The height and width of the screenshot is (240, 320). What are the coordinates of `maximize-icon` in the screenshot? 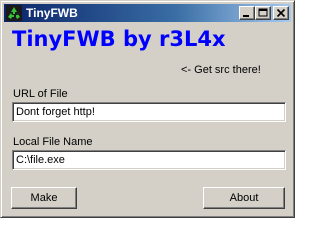 It's located at (263, 12).